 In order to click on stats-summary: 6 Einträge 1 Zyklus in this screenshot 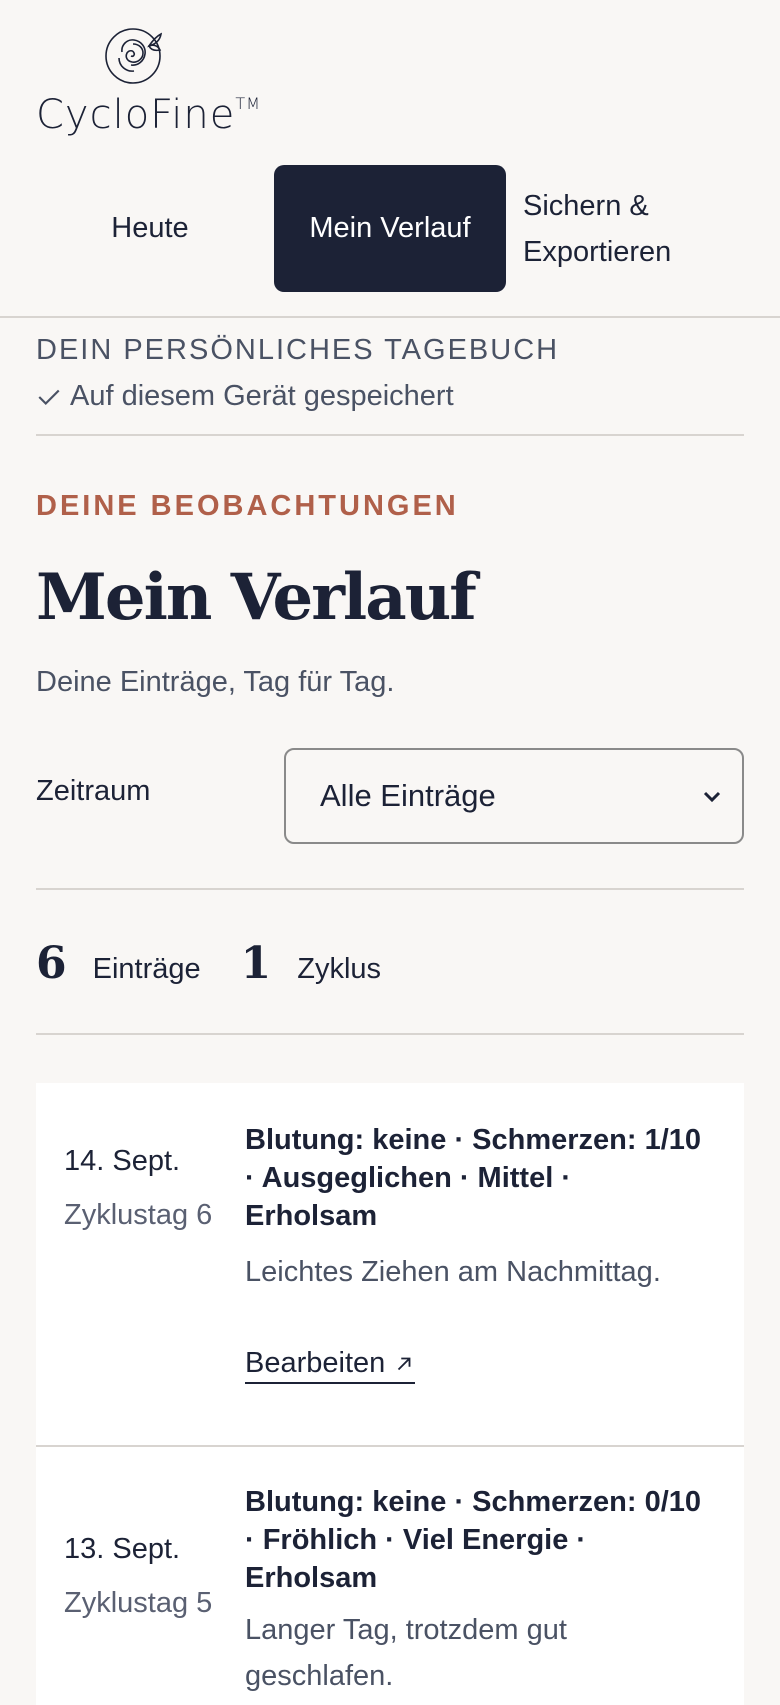, I will do `click(228, 963)`.